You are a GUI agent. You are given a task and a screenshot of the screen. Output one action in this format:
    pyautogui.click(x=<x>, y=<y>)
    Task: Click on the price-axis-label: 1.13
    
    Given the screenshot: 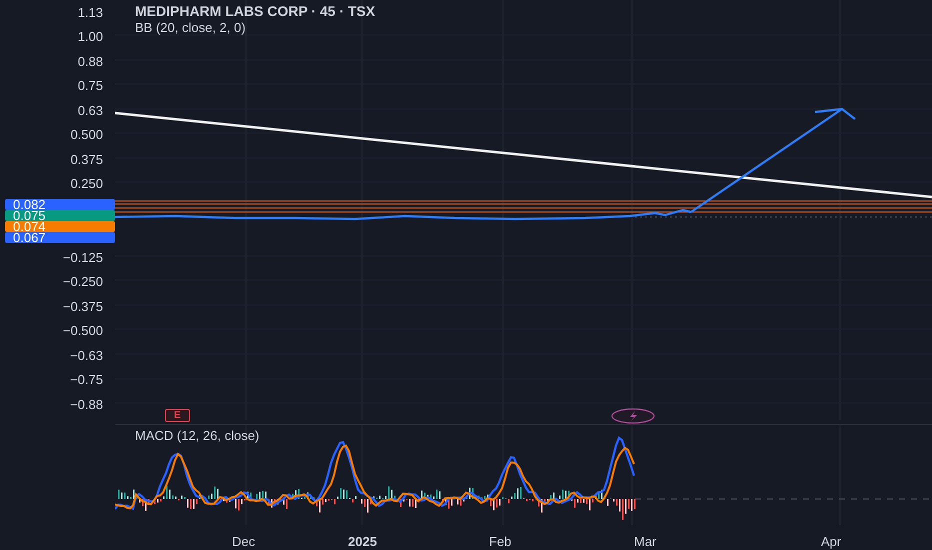 What is the action you would take?
    pyautogui.click(x=90, y=13)
    